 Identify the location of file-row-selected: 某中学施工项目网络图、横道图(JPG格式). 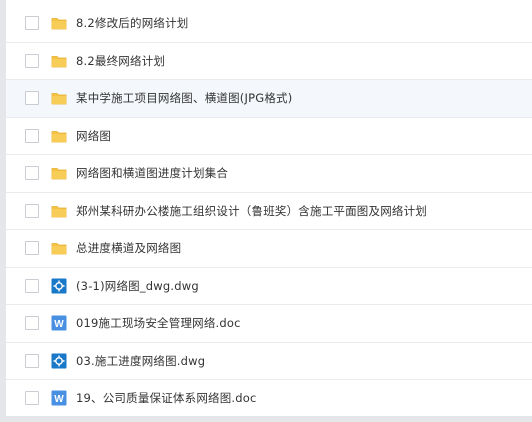
(269, 99).